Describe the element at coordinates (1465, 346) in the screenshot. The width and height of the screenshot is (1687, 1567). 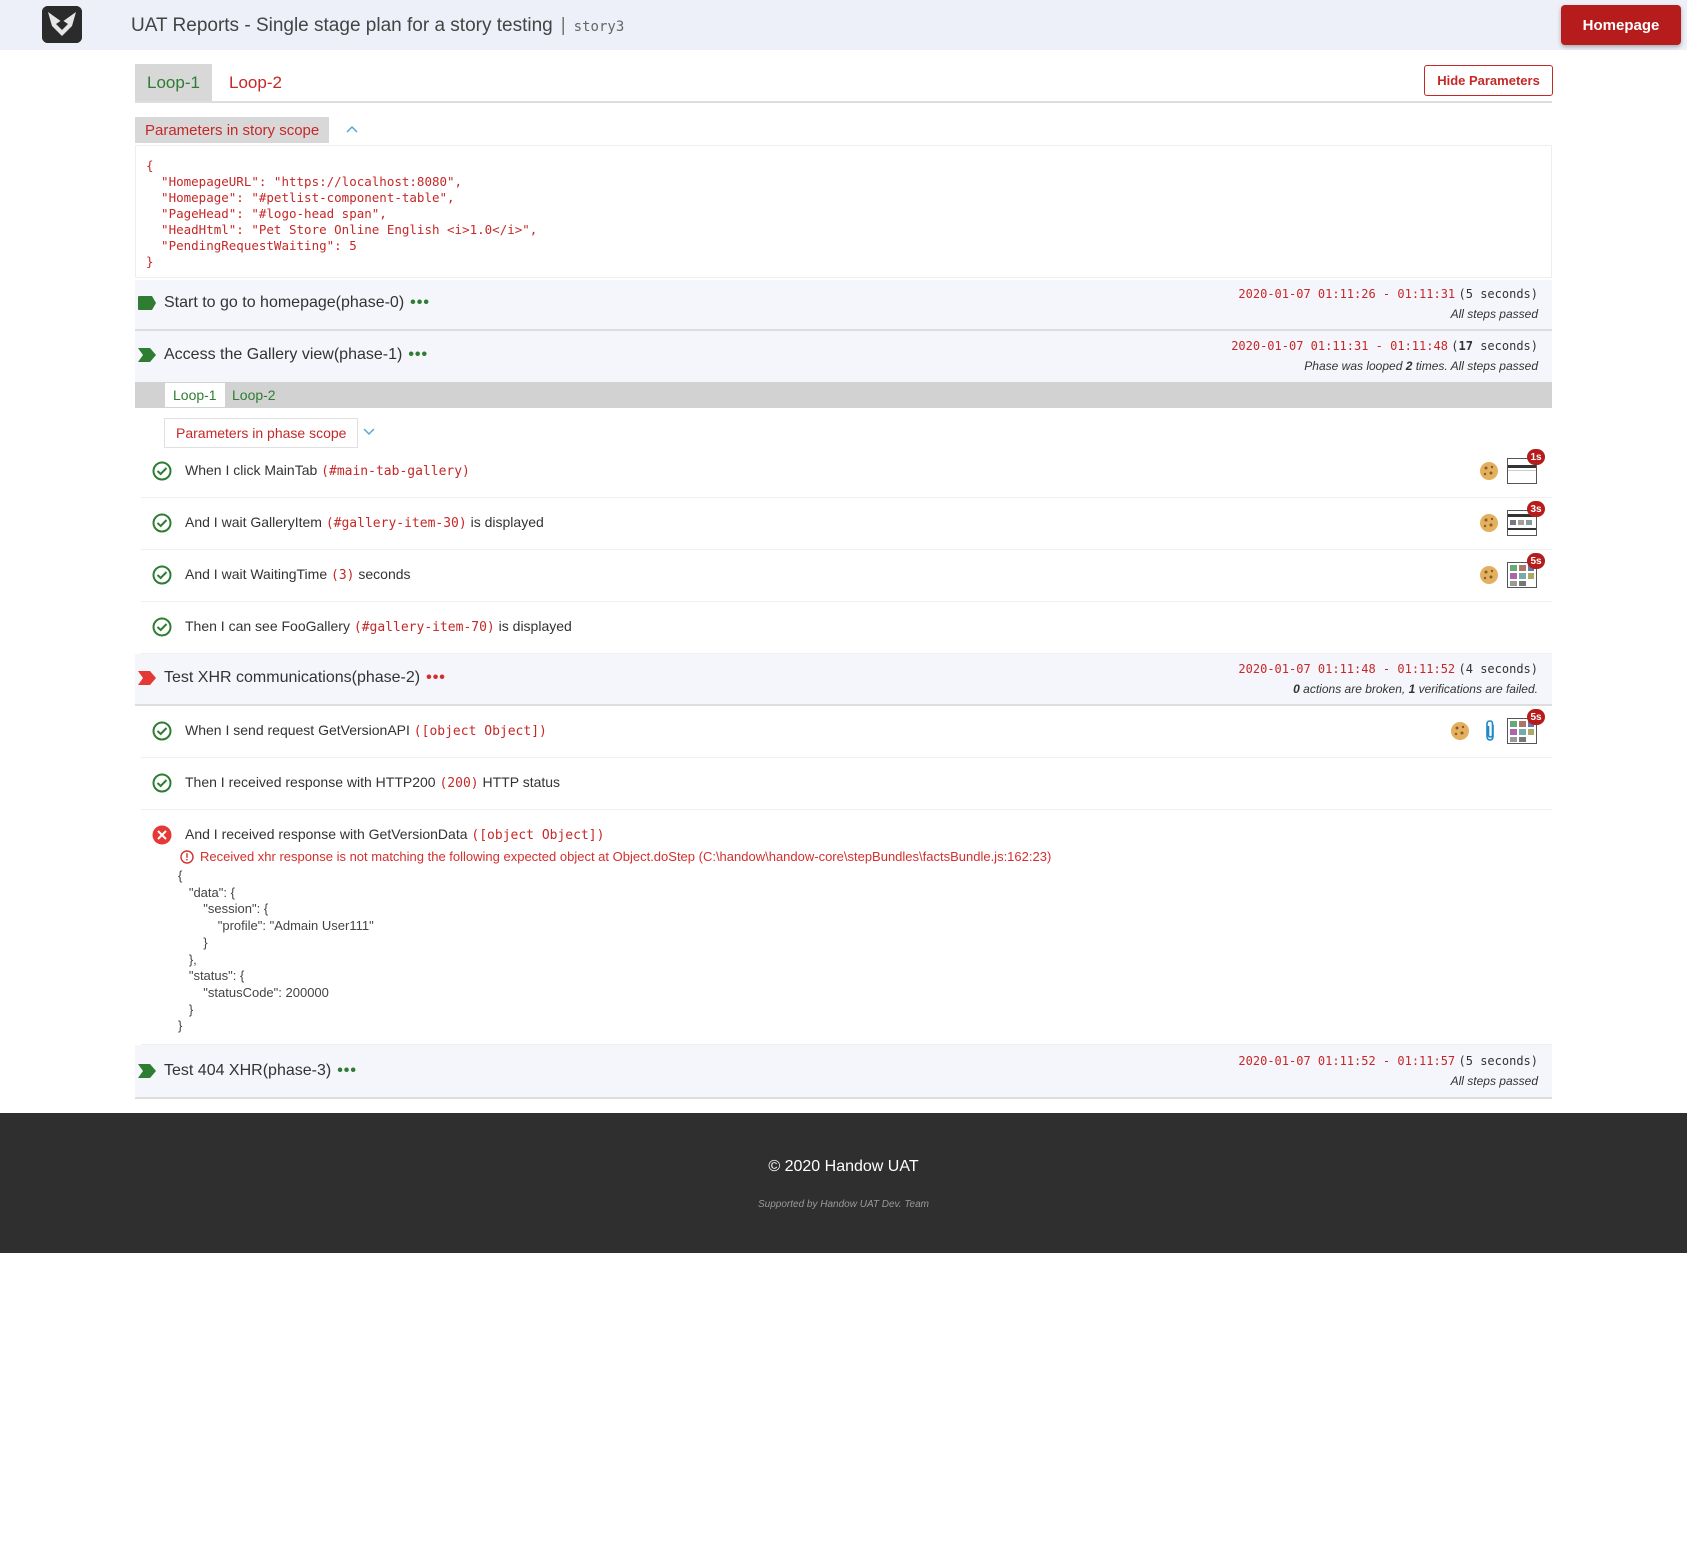
I see `duration-number: 17` at that location.